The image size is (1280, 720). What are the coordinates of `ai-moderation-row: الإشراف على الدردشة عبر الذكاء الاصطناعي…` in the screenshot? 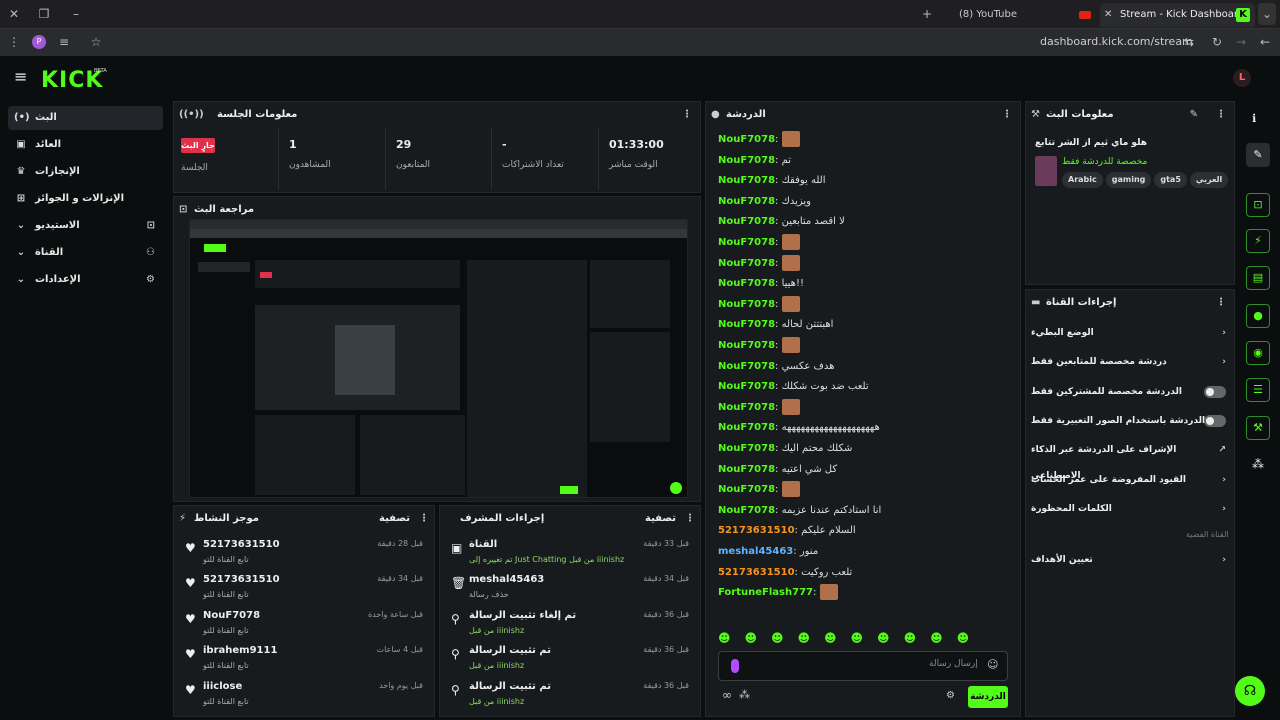 It's located at (1128, 459).